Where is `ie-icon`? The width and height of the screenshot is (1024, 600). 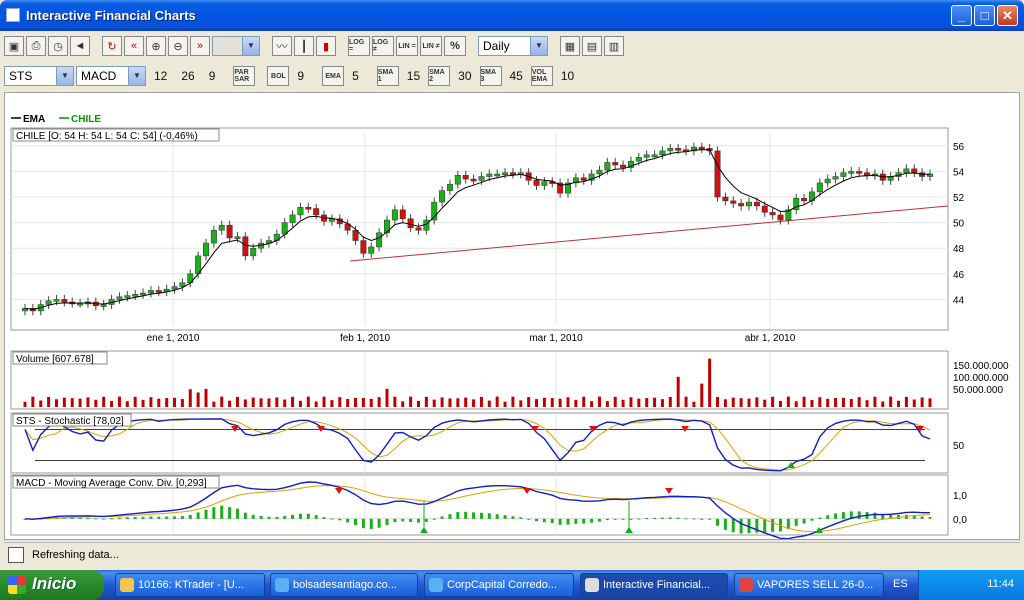
ie-icon is located at coordinates (282, 585).